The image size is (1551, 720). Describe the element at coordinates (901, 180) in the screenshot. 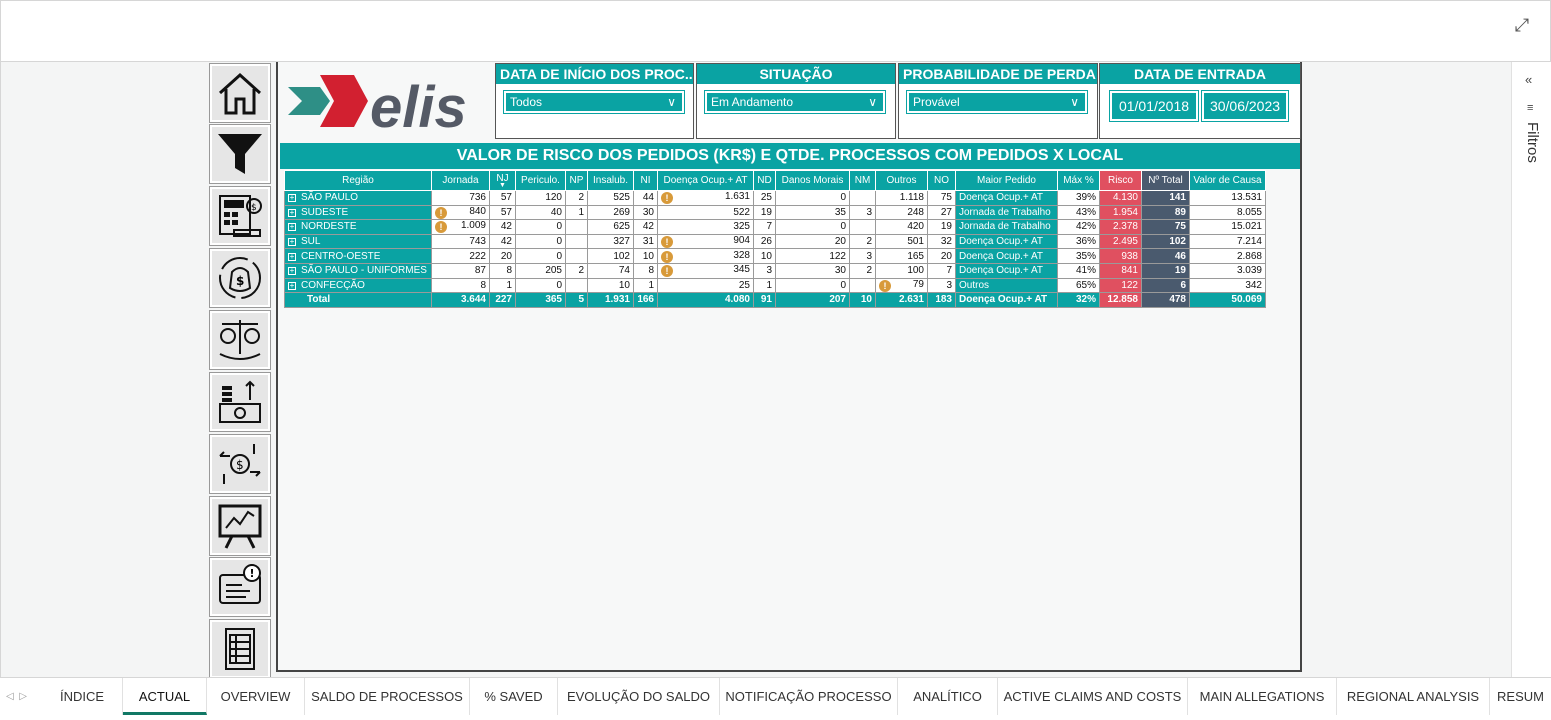

I see `col-header: Outros` at that location.